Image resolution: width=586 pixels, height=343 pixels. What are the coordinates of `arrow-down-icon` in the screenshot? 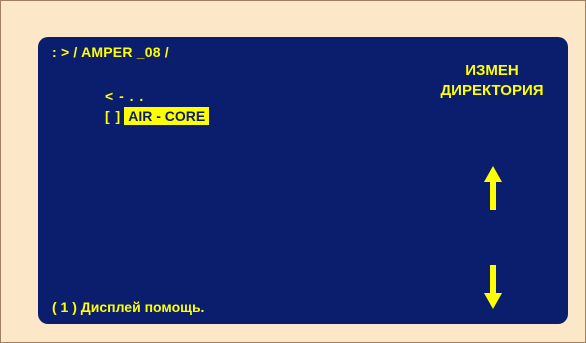 It's located at (493, 287).